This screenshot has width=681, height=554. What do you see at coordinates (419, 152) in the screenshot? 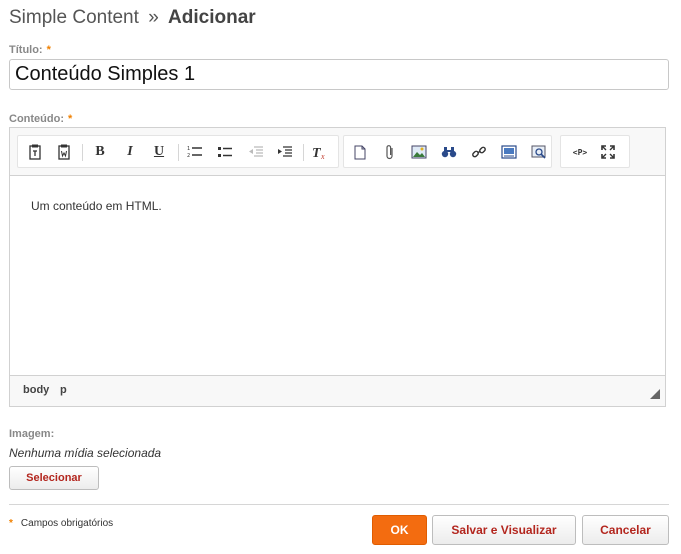
I see `image-icon` at bounding box center [419, 152].